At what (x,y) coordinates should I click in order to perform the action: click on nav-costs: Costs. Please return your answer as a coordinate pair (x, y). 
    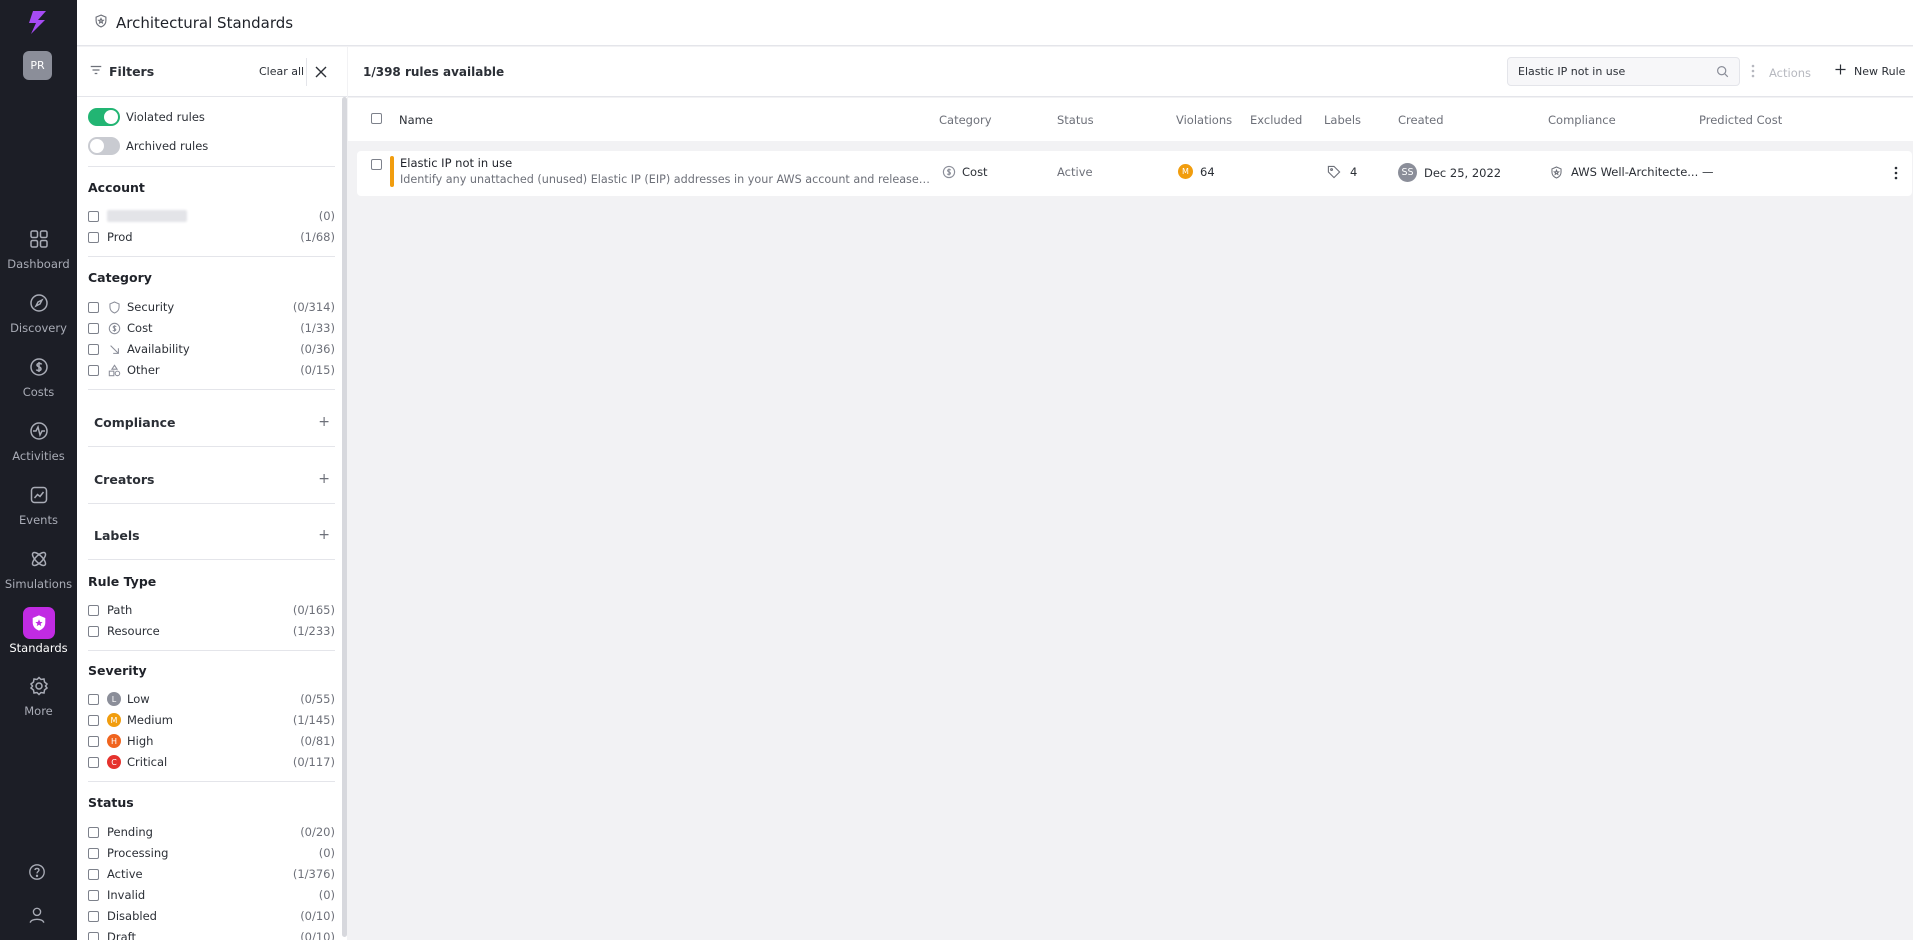
    Looking at the image, I should click on (38, 379).